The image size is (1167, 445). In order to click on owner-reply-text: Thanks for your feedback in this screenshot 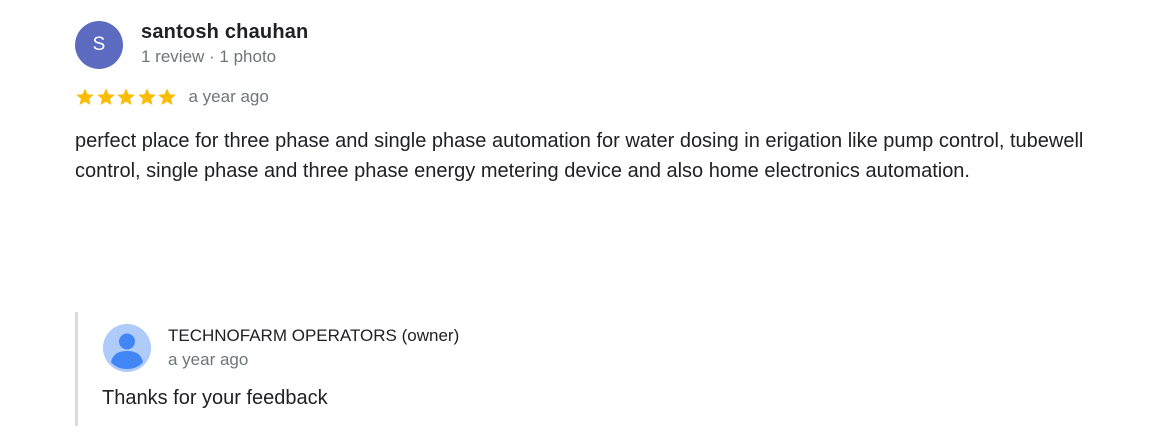, I will do `click(215, 398)`.